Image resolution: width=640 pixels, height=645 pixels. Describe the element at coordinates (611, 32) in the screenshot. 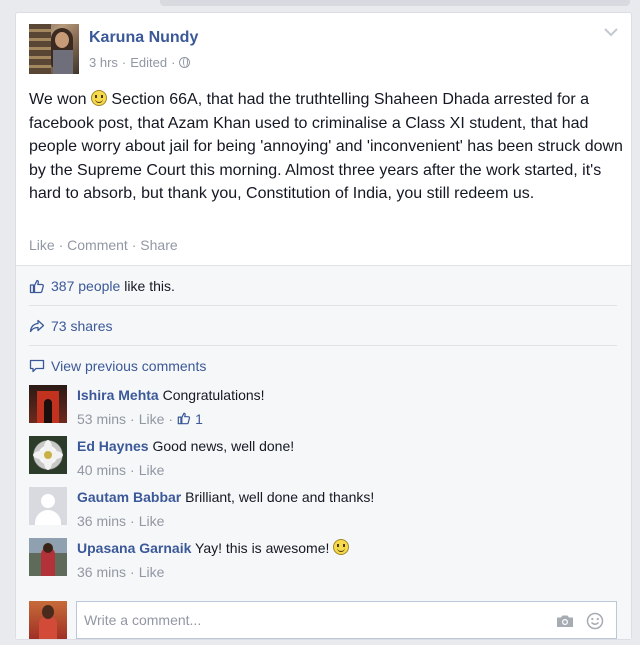

I see `chevron-down-icon` at that location.